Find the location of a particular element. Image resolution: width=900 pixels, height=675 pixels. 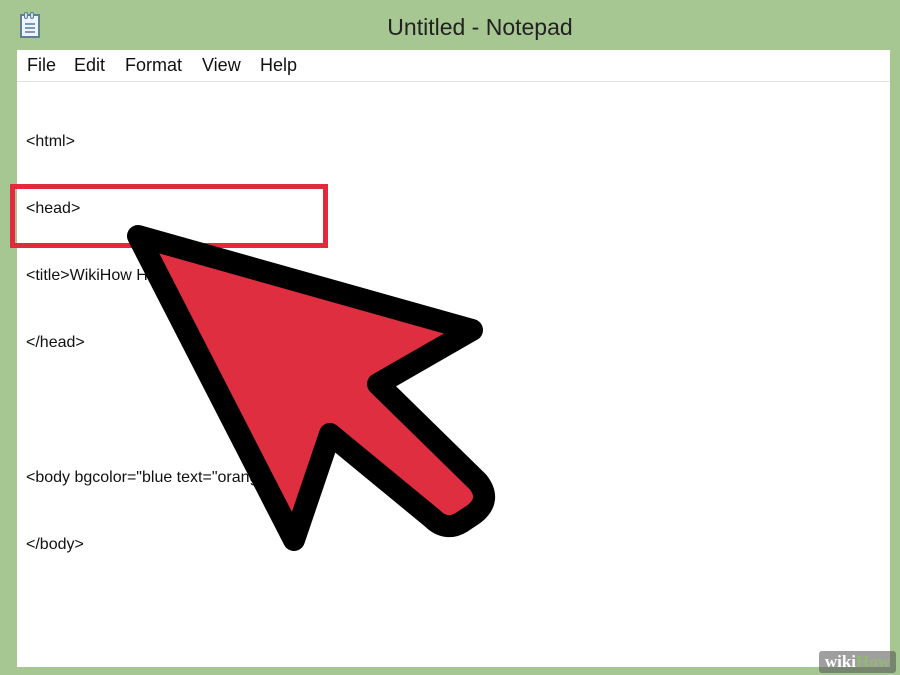

code-line: </body> is located at coordinates (55, 545).